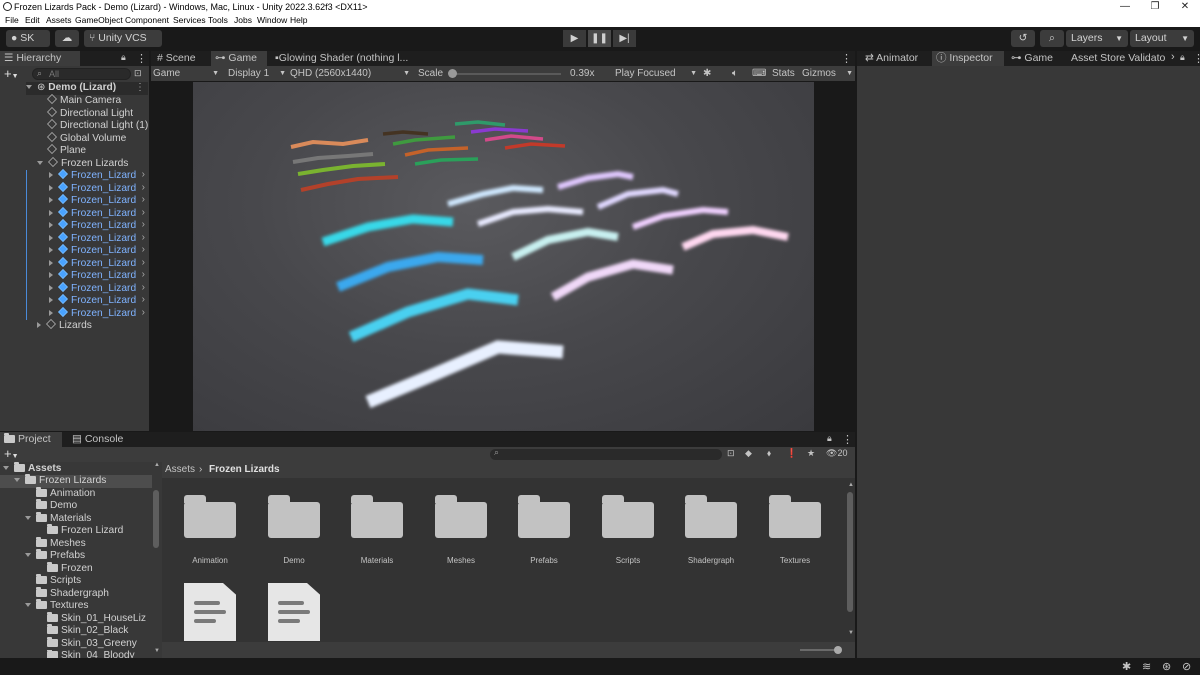 Image resolution: width=1200 pixels, height=675 pixels. I want to click on tree-item: Shadergraph, so click(72, 594).